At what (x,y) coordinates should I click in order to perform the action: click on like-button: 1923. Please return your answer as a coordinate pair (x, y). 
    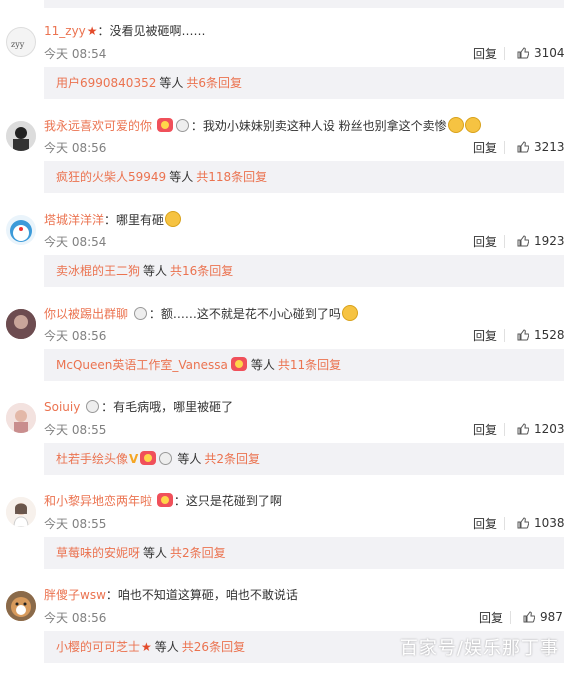
    Looking at the image, I should click on (541, 241).